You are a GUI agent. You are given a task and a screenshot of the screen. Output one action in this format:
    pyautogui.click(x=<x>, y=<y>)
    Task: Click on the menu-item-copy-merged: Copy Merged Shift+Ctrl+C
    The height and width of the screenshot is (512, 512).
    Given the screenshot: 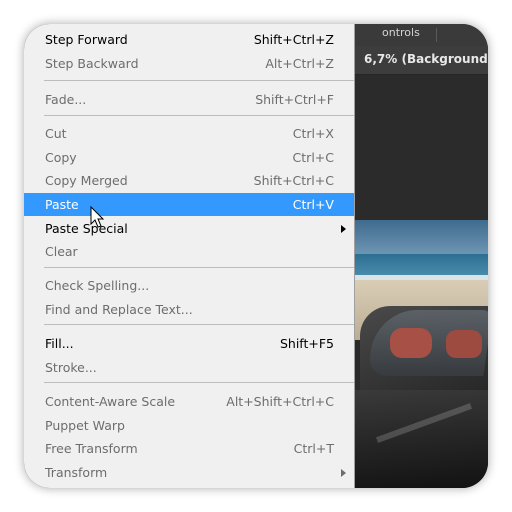 What is the action you would take?
    pyautogui.click(x=189, y=180)
    